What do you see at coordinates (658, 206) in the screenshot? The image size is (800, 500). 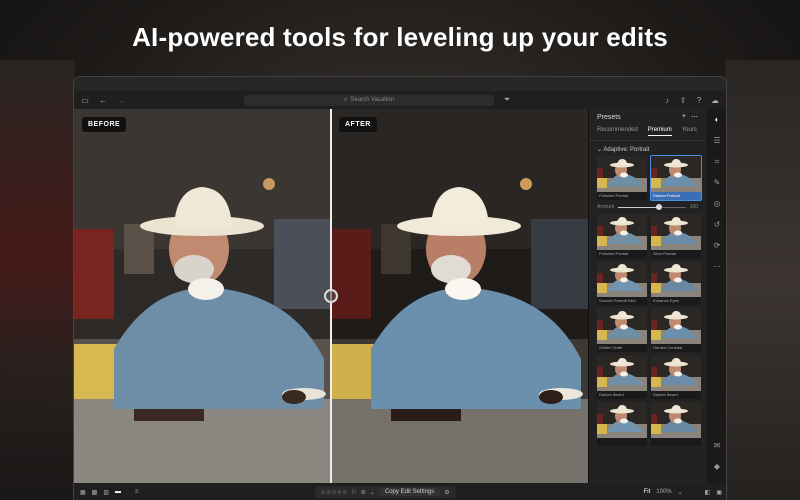 I see `amount-slider-knob` at bounding box center [658, 206].